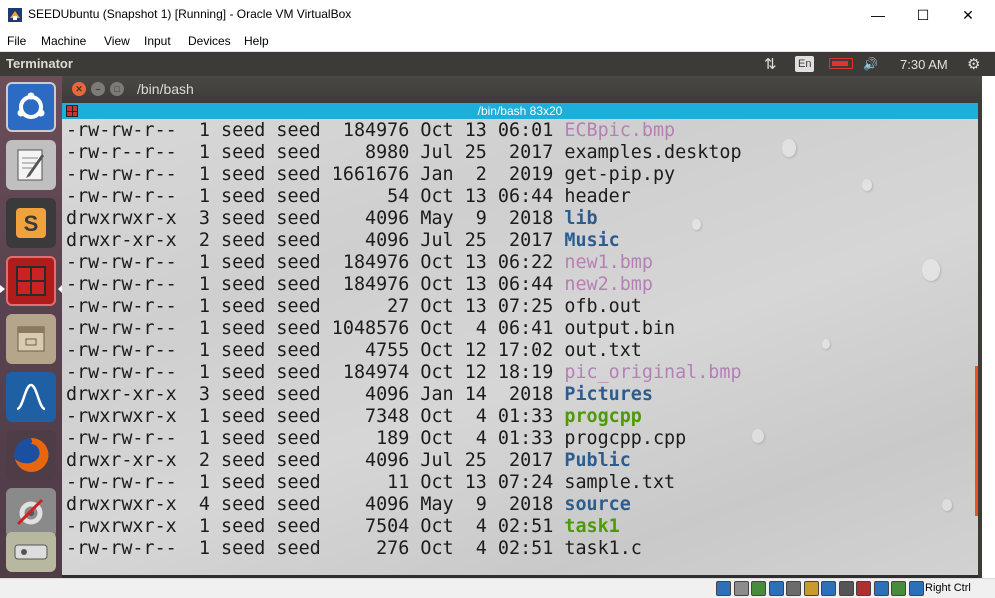 Image resolution: width=995 pixels, height=598 pixels. Describe the element at coordinates (256, 41) in the screenshot. I see `menu-help: Help` at that location.